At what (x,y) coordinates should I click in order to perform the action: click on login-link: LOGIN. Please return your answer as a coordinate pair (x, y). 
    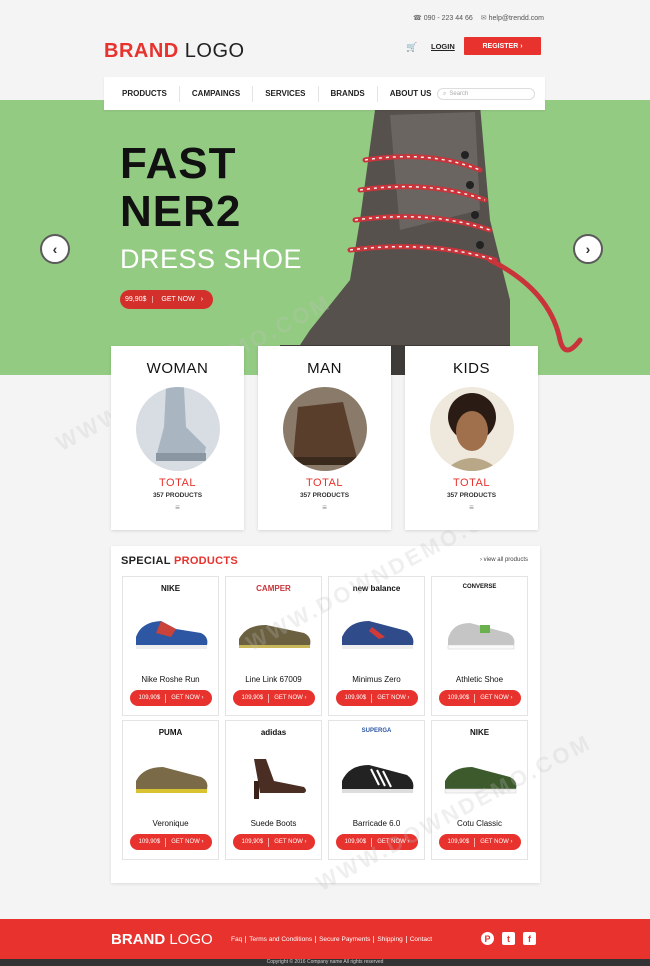
    Looking at the image, I should click on (443, 46).